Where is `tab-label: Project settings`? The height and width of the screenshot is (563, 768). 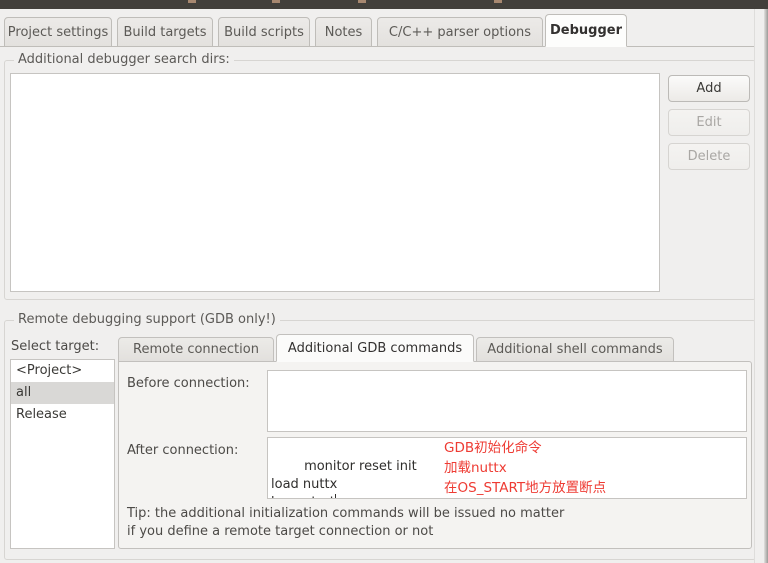 tab-label: Project settings is located at coordinates (58, 32).